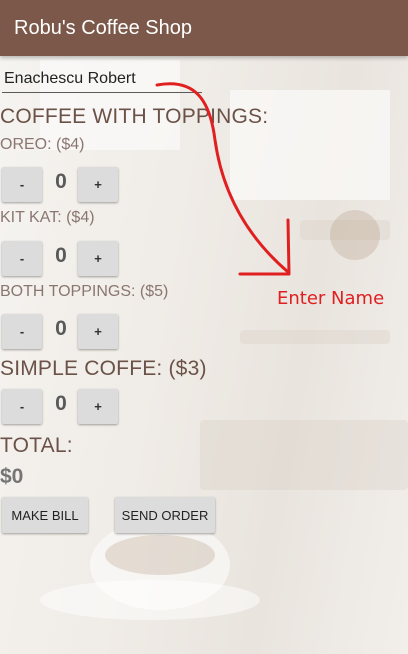 This screenshot has width=408, height=654. I want to click on annotation-arrow, so click(223, 179).